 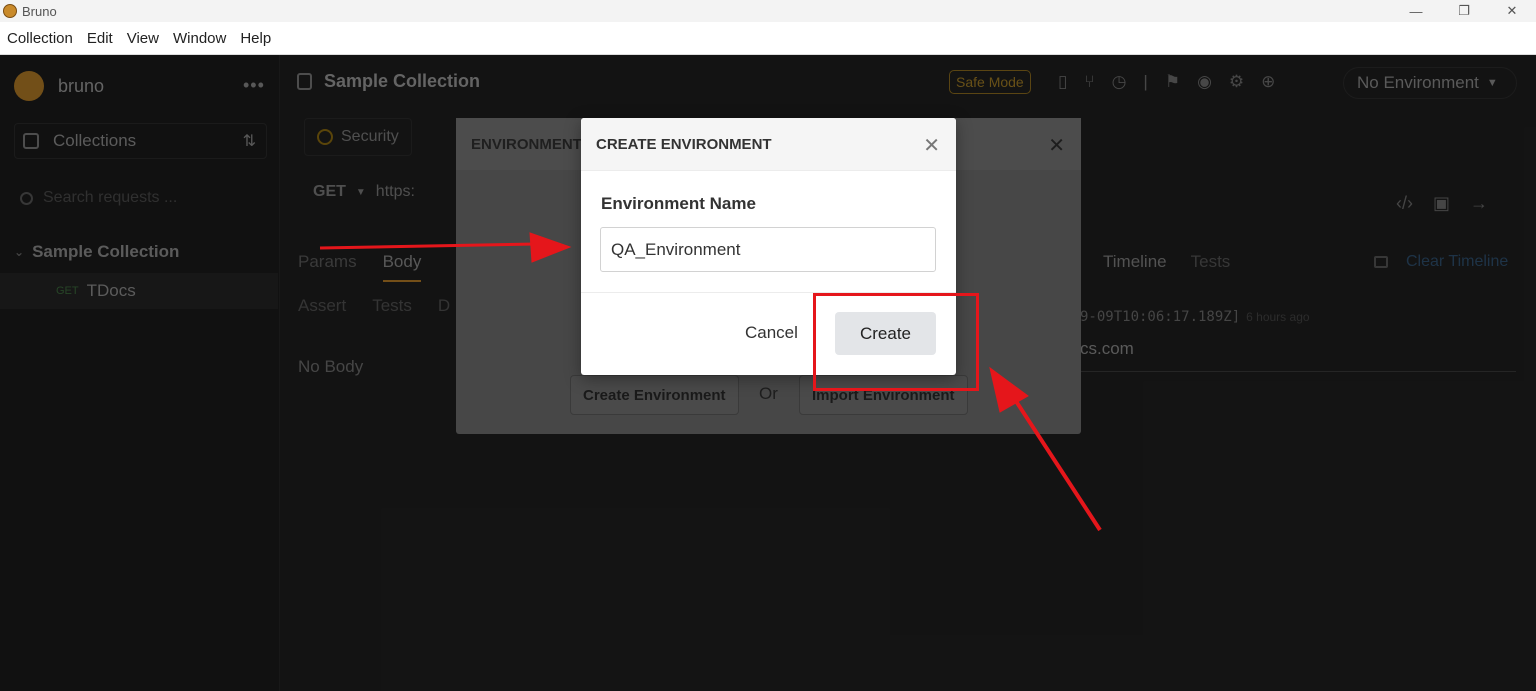 I want to click on or-text: Or, so click(x=768, y=393).